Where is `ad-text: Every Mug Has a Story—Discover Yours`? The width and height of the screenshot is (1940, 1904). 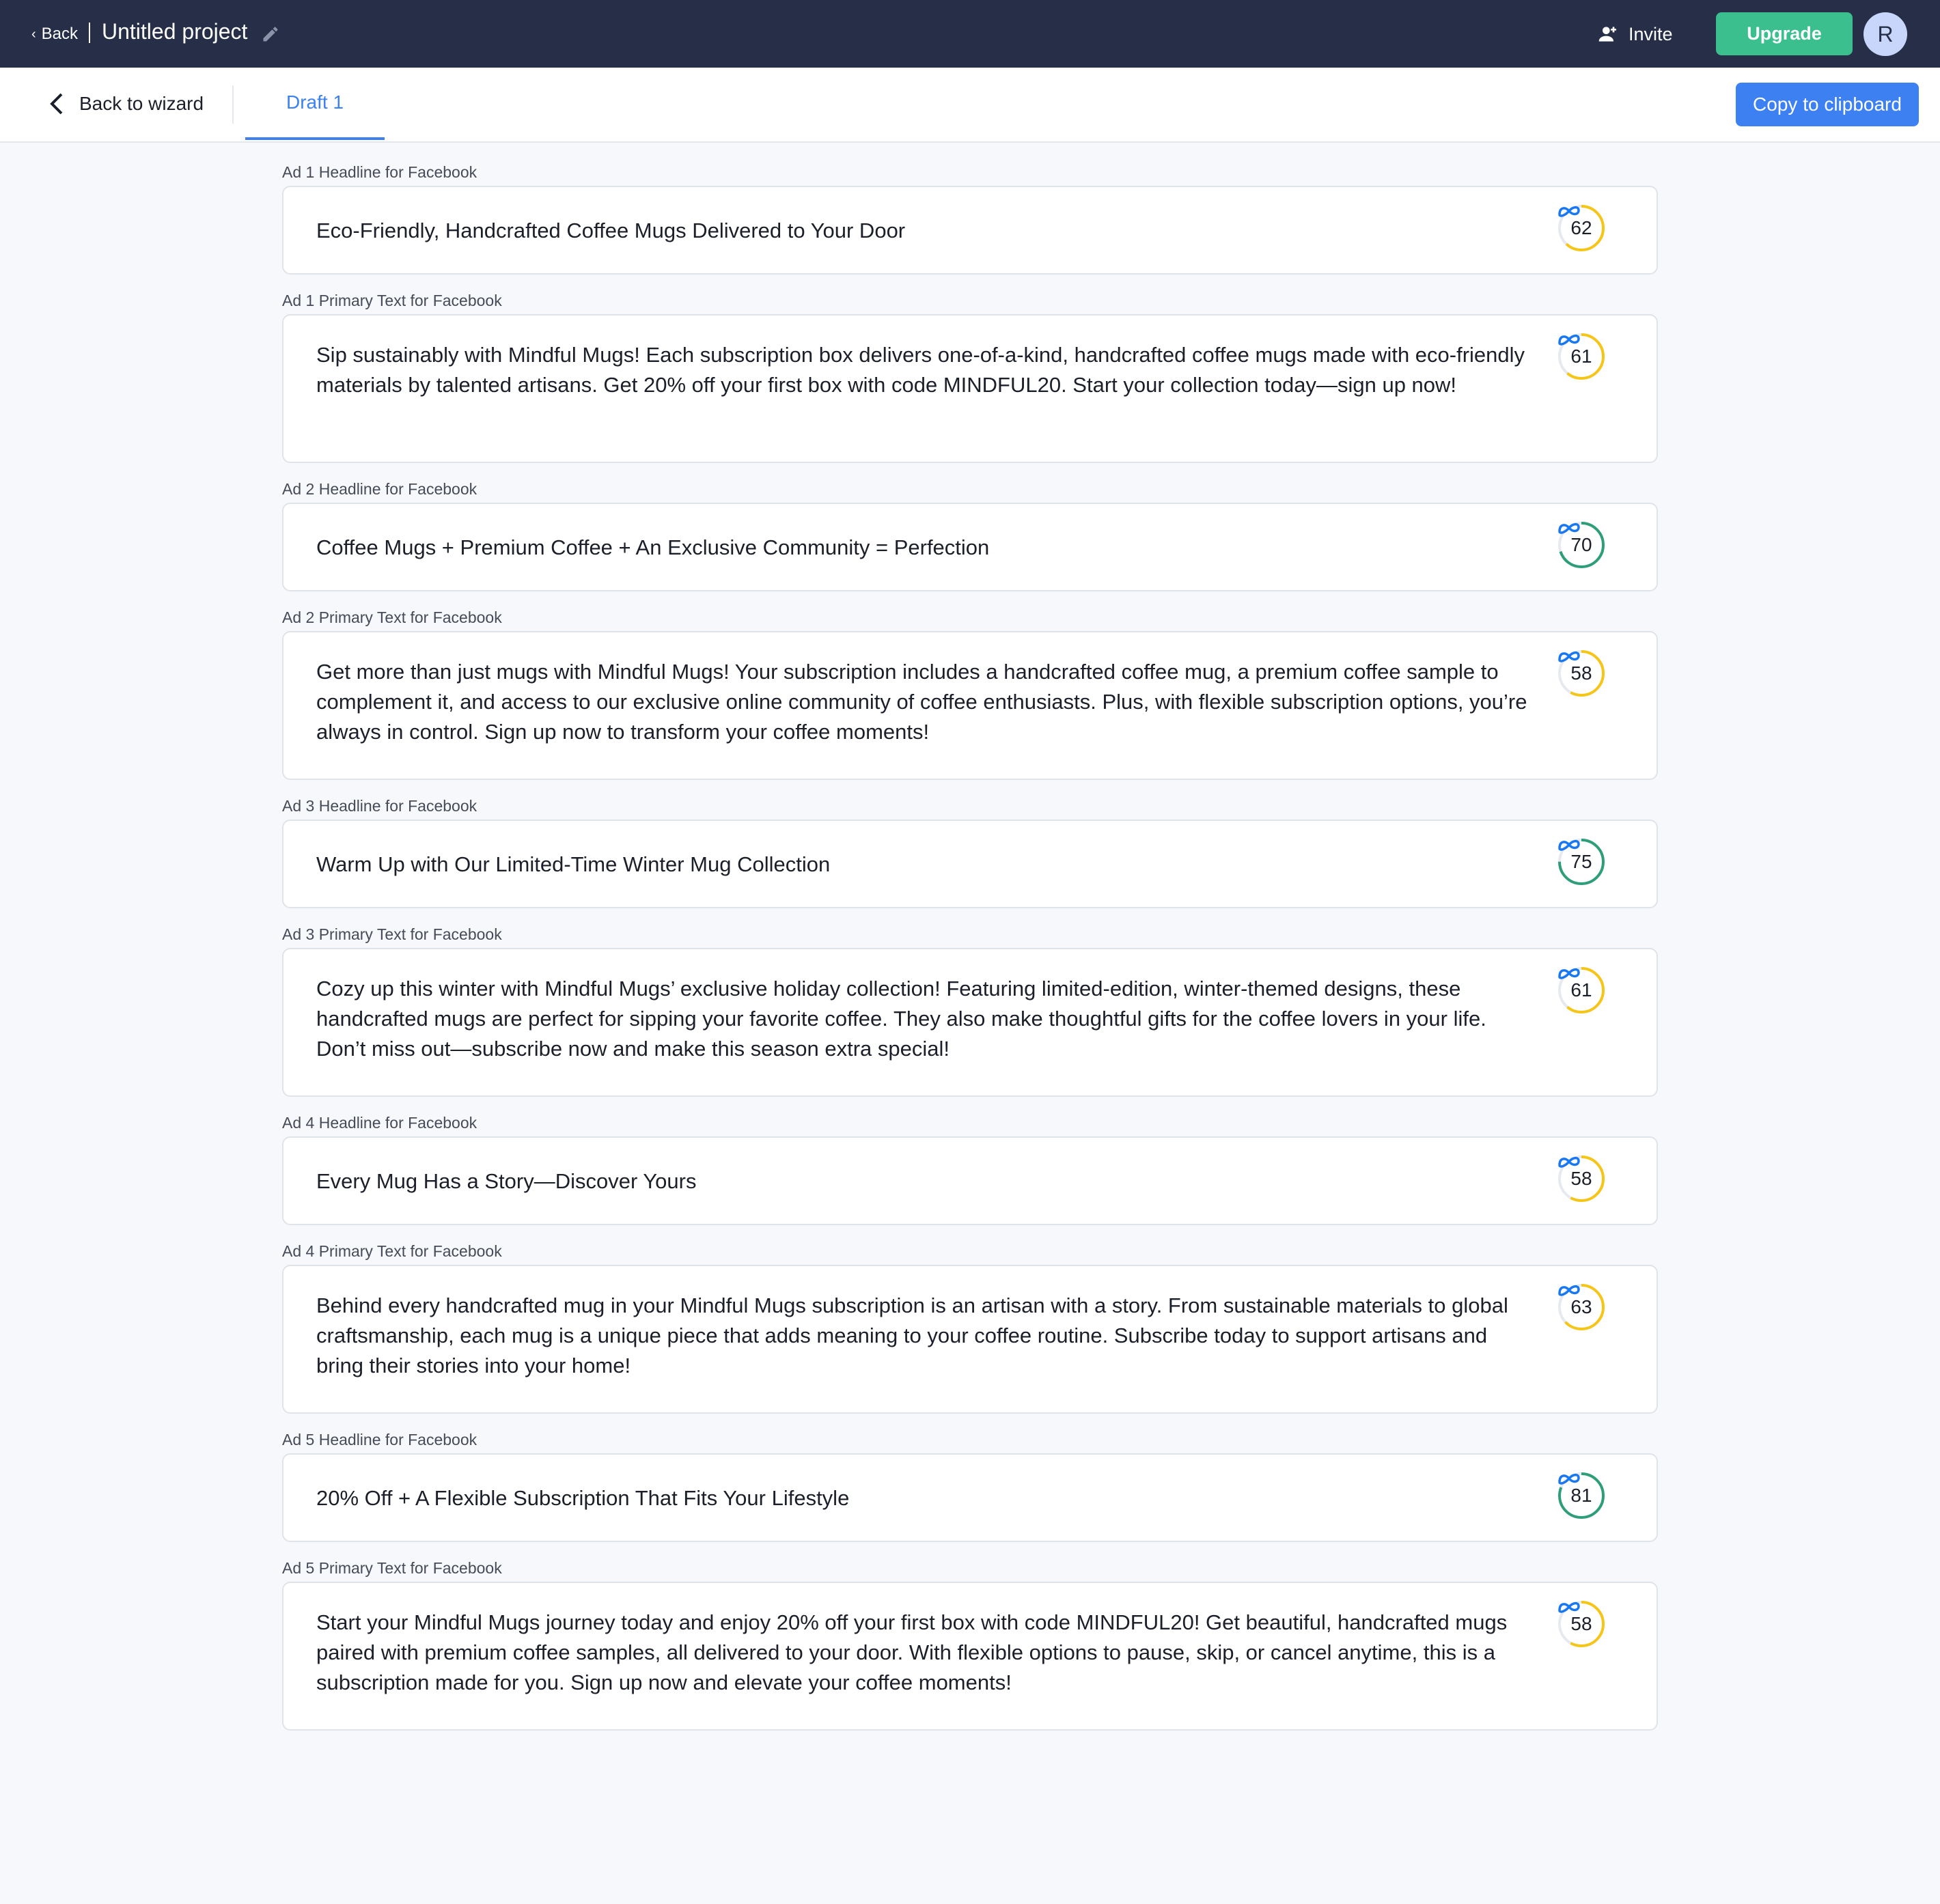
ad-text: Every Mug Has a Story—Discover Yours is located at coordinates (924, 1181).